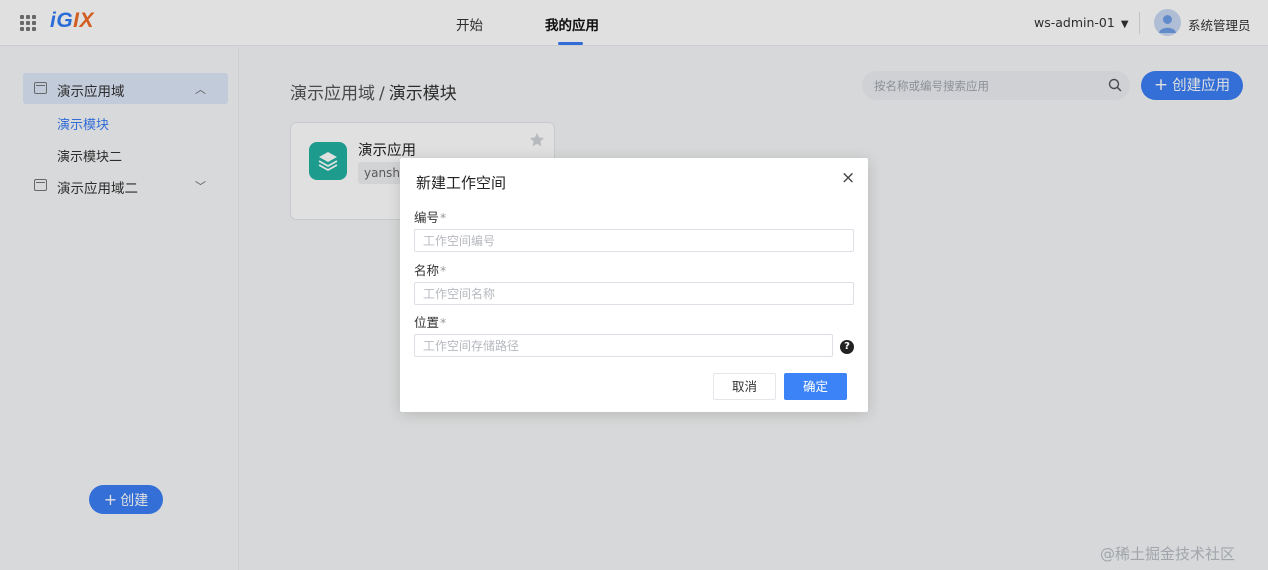  I want to click on dialog-title: 新建工作空间, so click(461, 183).